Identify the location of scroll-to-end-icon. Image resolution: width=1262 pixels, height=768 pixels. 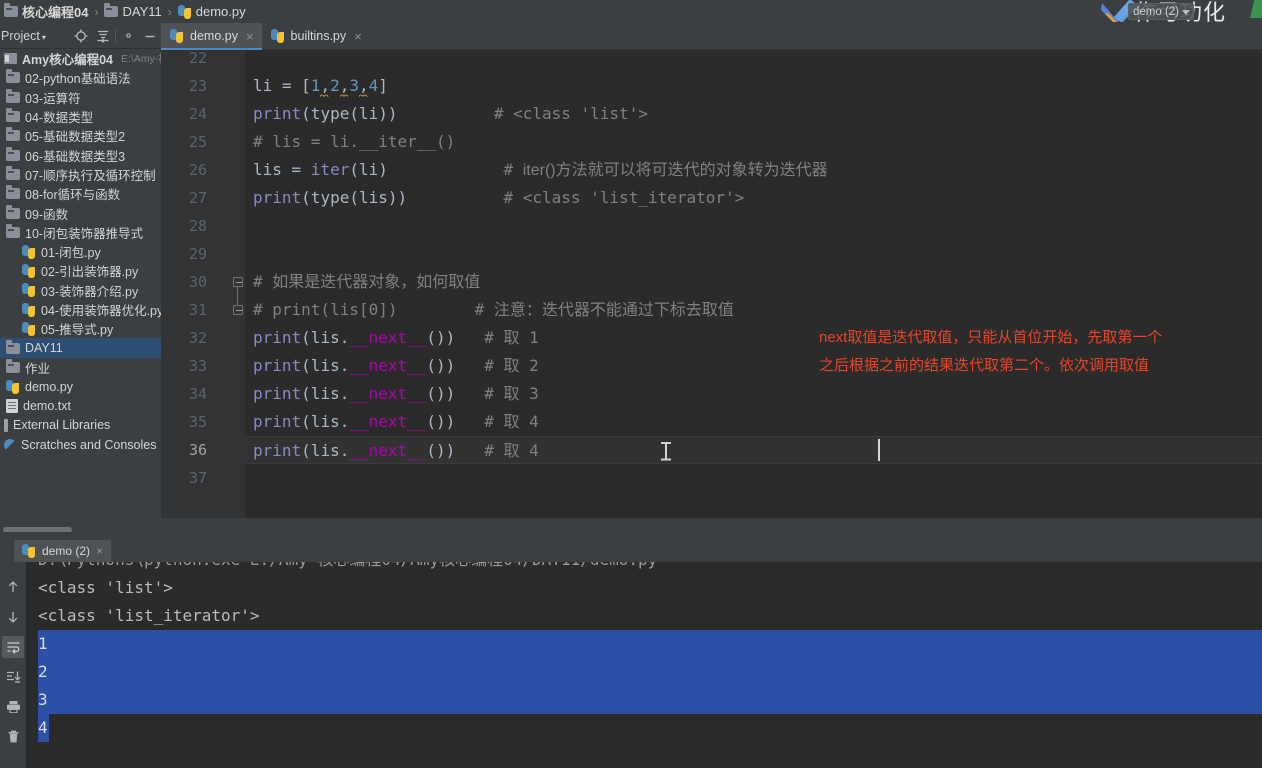
(13, 677).